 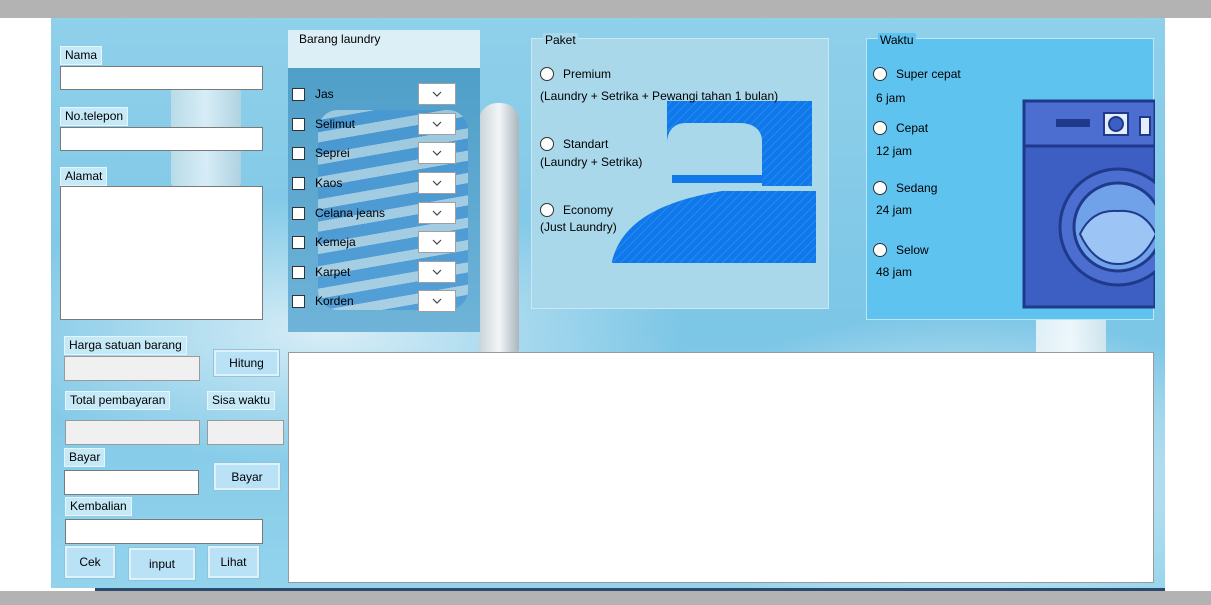 I want to click on bayar-label: Bayar, so click(x=85, y=457).